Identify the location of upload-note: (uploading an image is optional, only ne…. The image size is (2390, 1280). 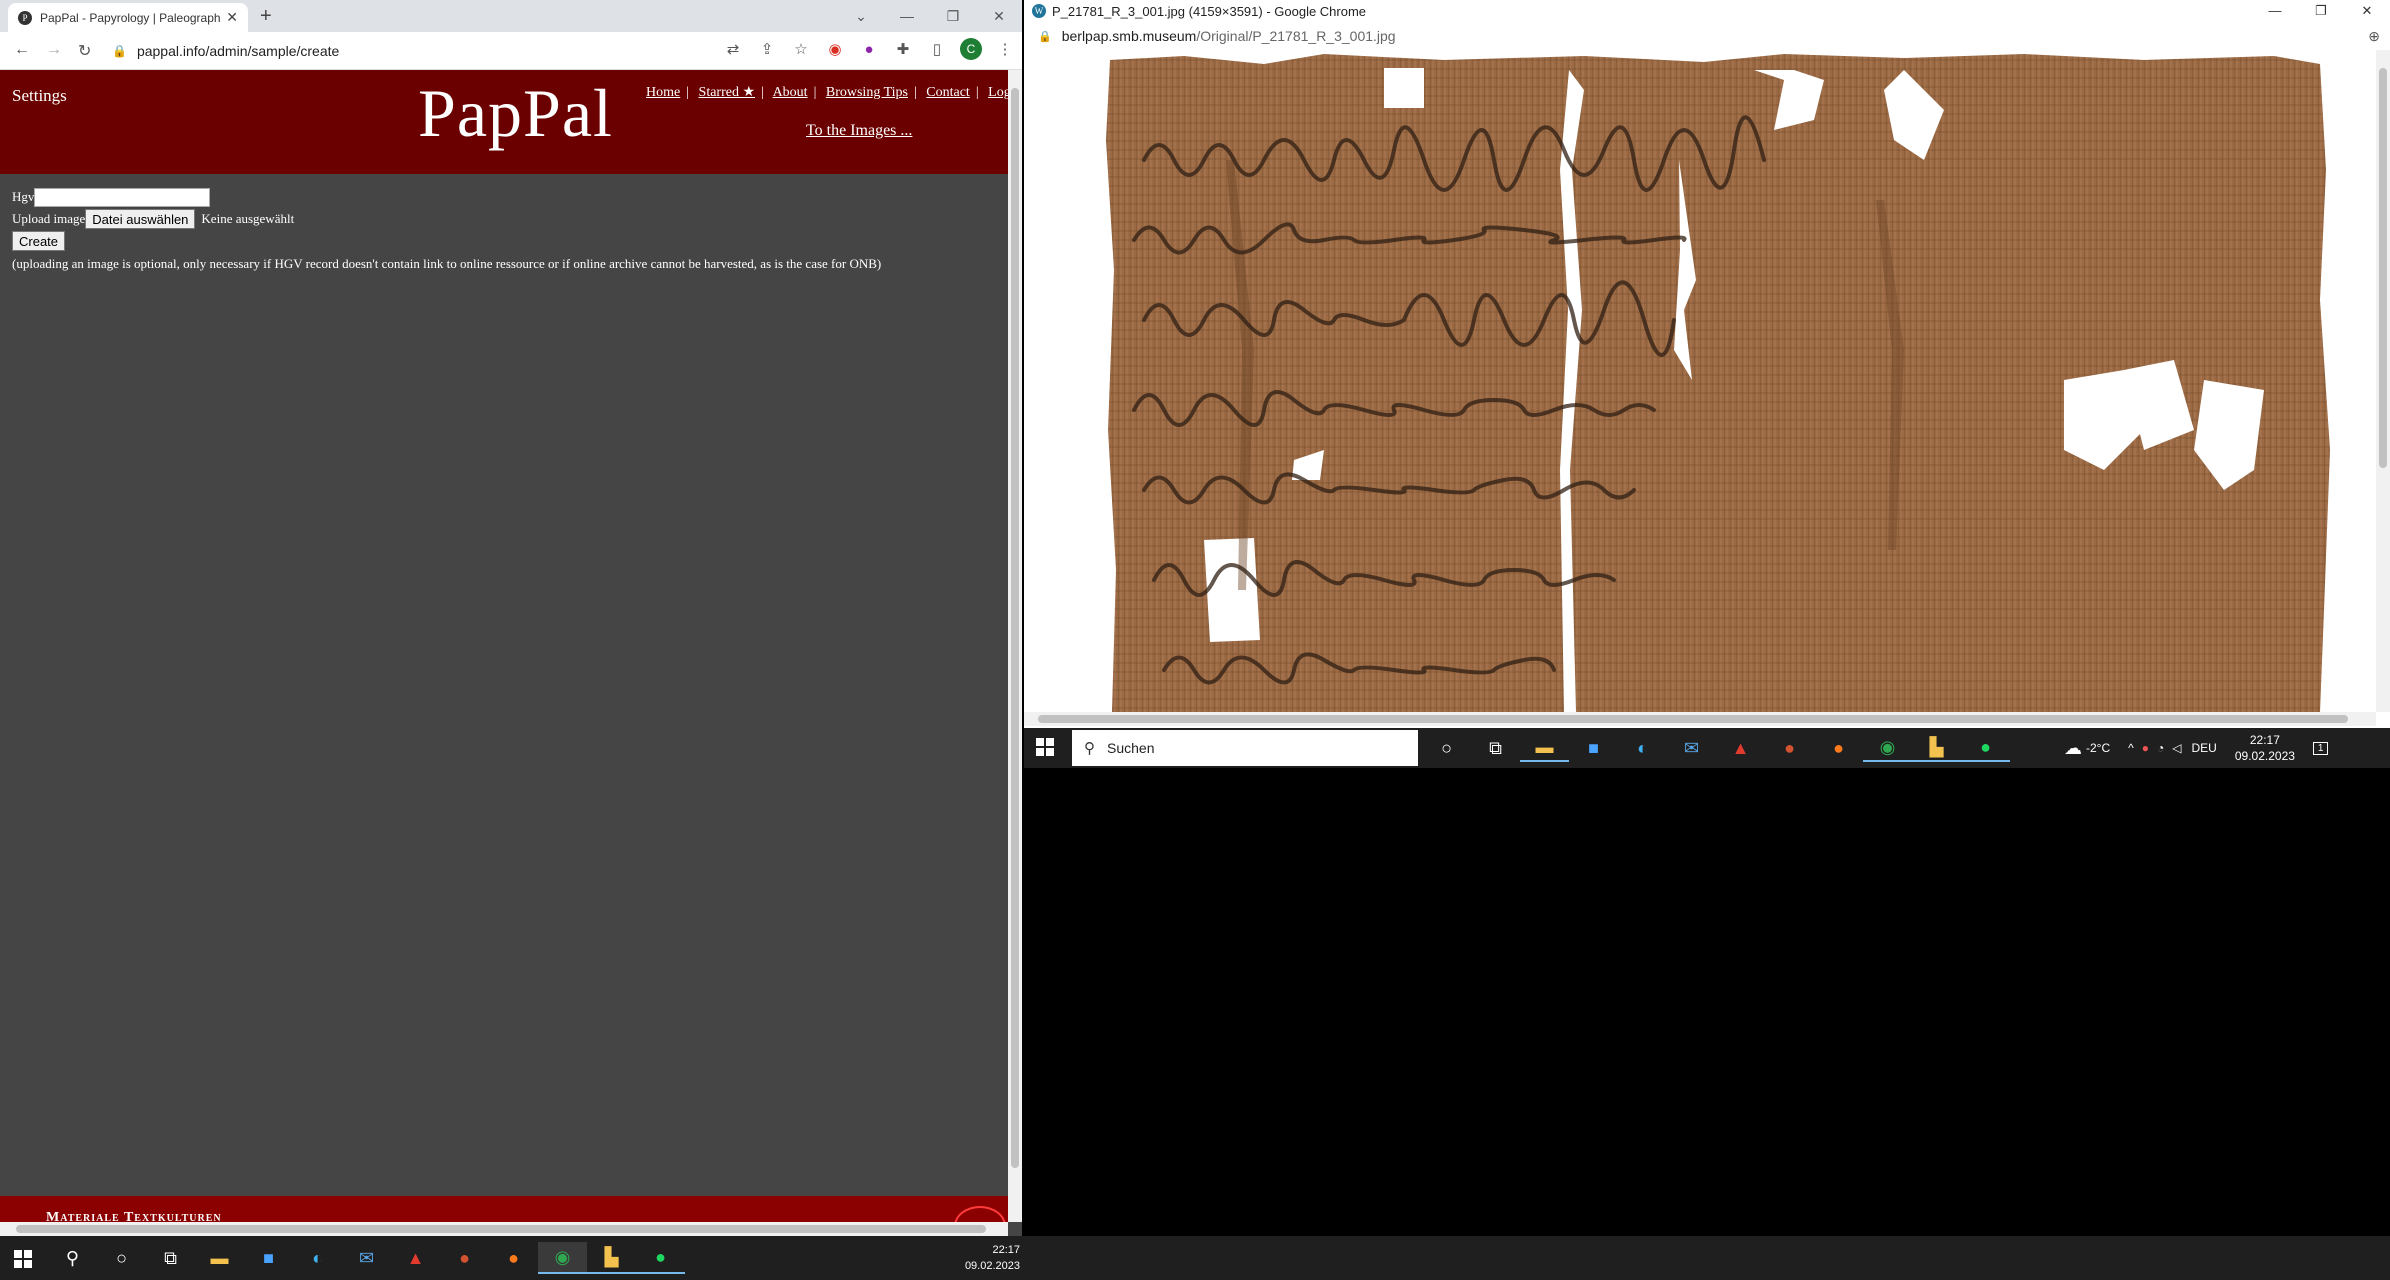
(447, 263).